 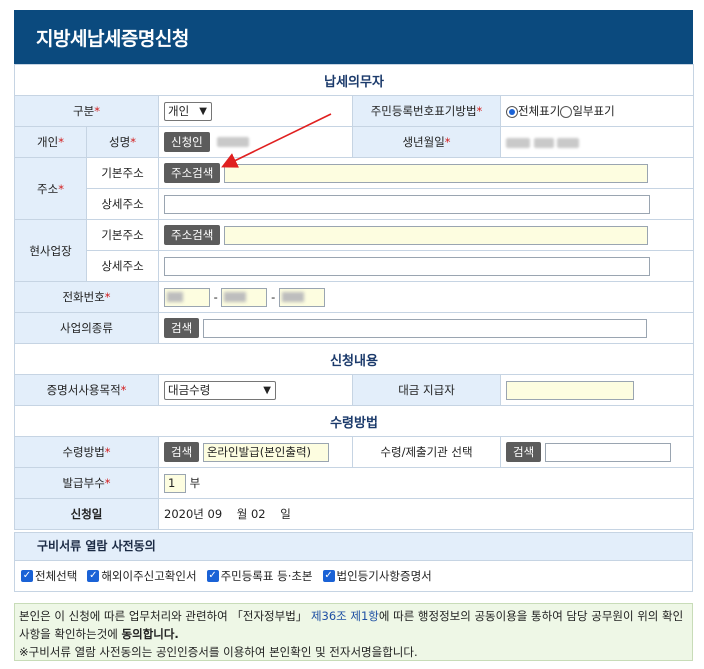 I want to click on address-label: 주소*, so click(x=50, y=188).